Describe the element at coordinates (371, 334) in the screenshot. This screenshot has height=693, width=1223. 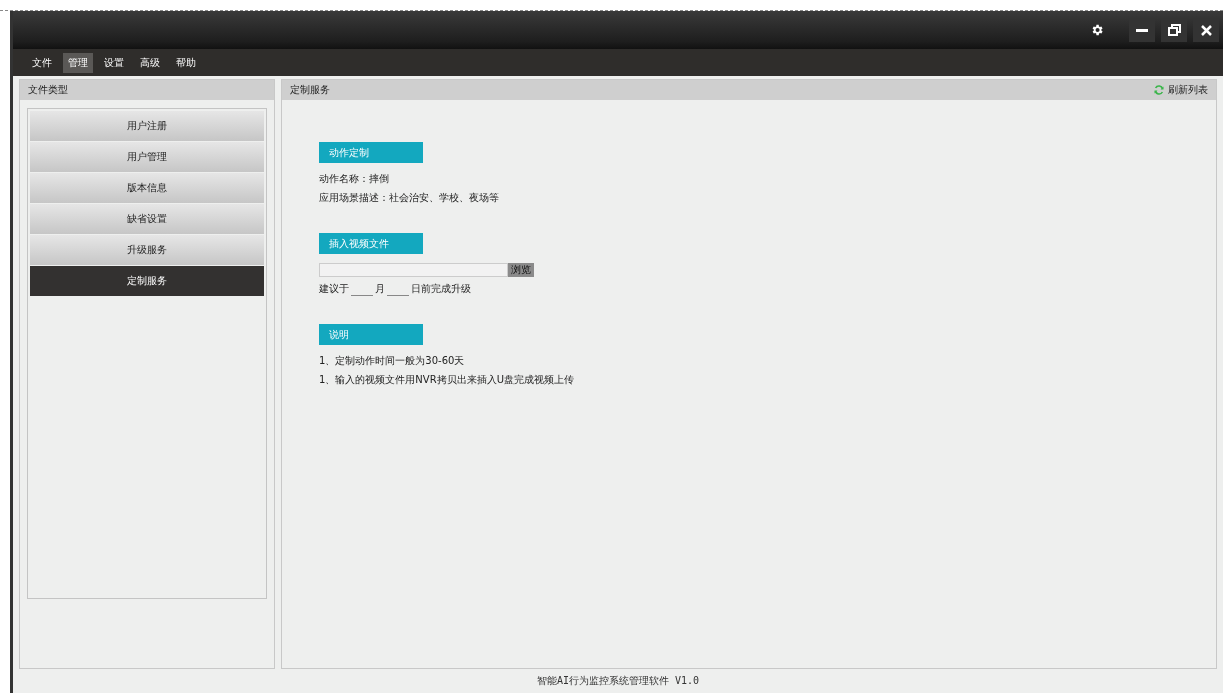
I see `section-heading: 说明` at that location.